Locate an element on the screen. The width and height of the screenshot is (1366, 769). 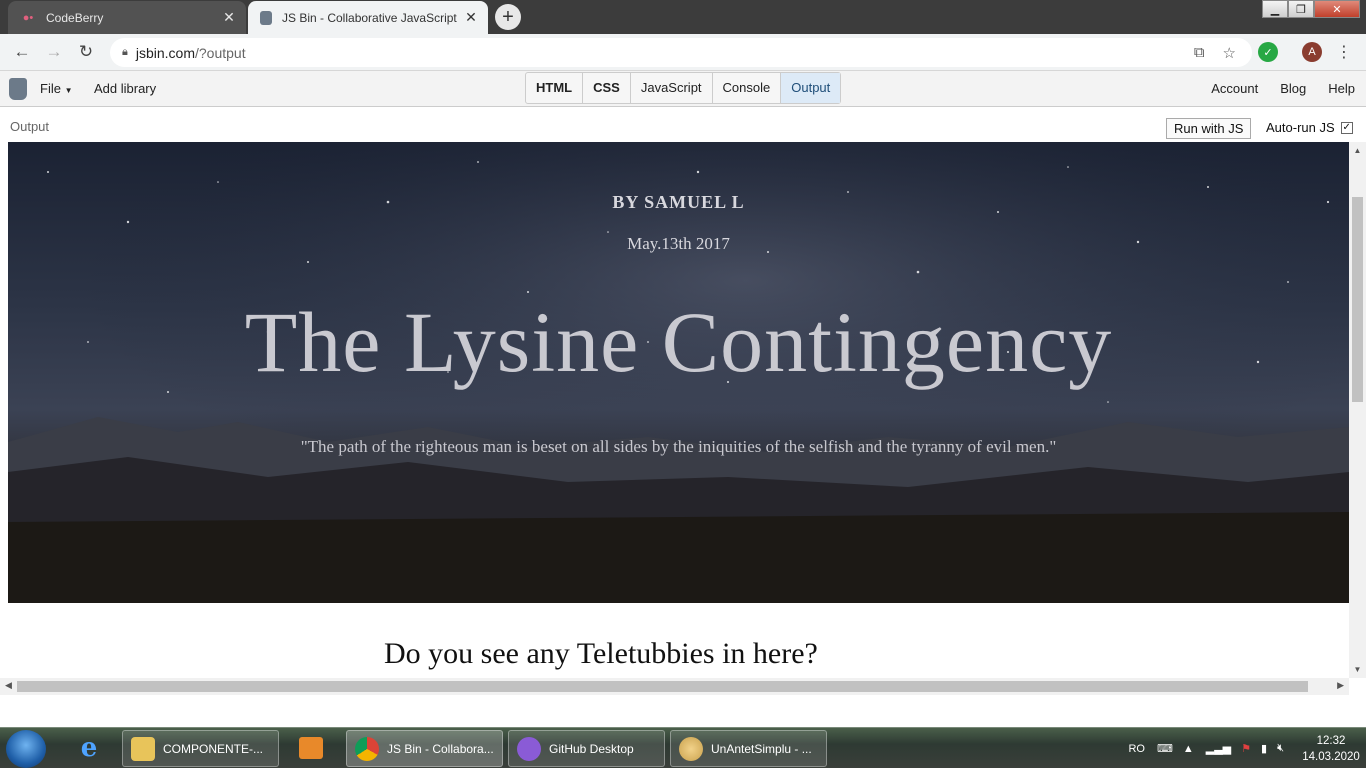
flag-alert-icon: ⚑ is located at coordinates (1246, 748).